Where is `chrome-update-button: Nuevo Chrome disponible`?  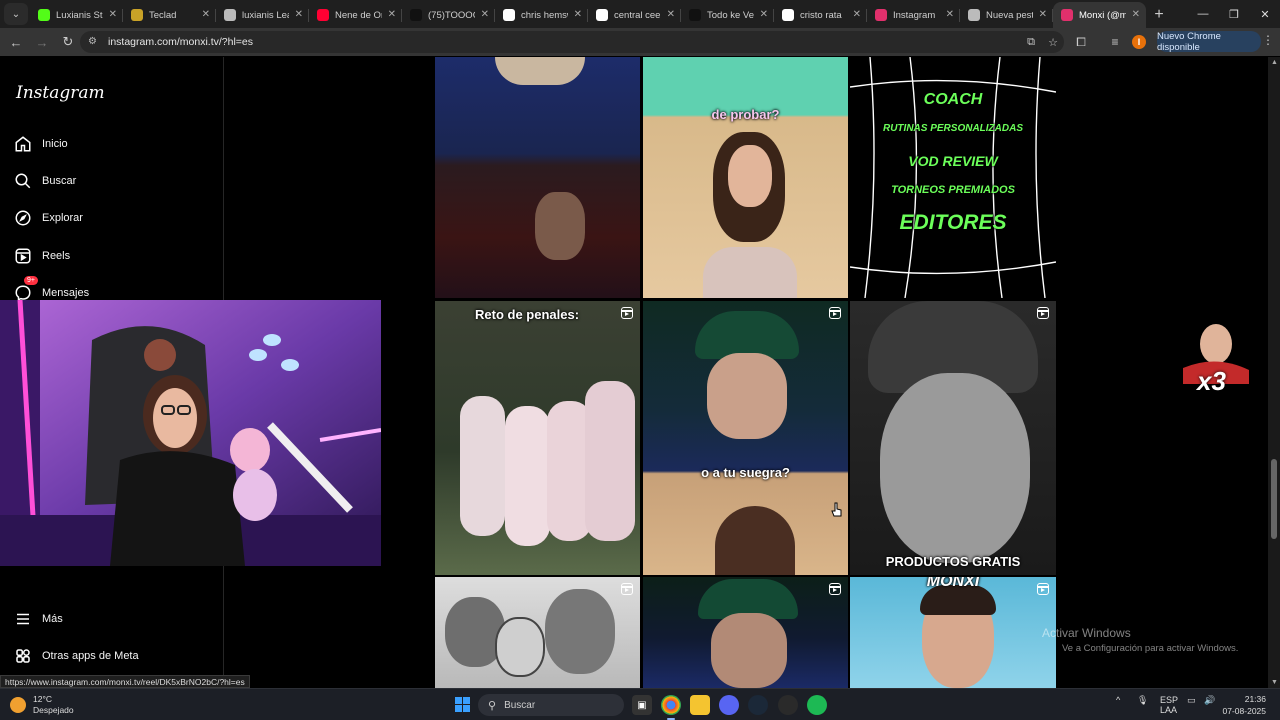
chrome-update-button: Nuevo Chrome disponible is located at coordinates (1209, 42).